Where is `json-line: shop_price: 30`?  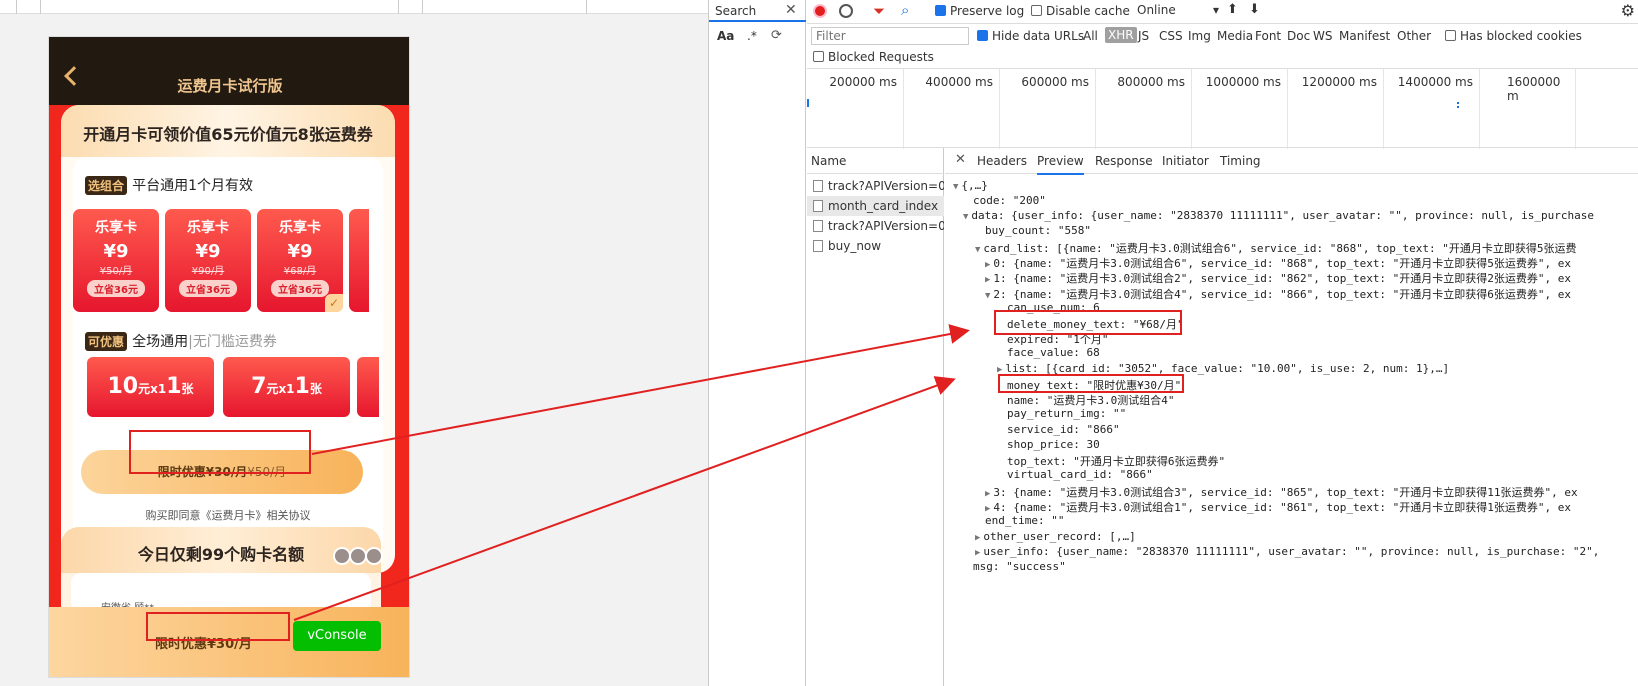
json-line: shop_price: 30 is located at coordinates (1053, 444).